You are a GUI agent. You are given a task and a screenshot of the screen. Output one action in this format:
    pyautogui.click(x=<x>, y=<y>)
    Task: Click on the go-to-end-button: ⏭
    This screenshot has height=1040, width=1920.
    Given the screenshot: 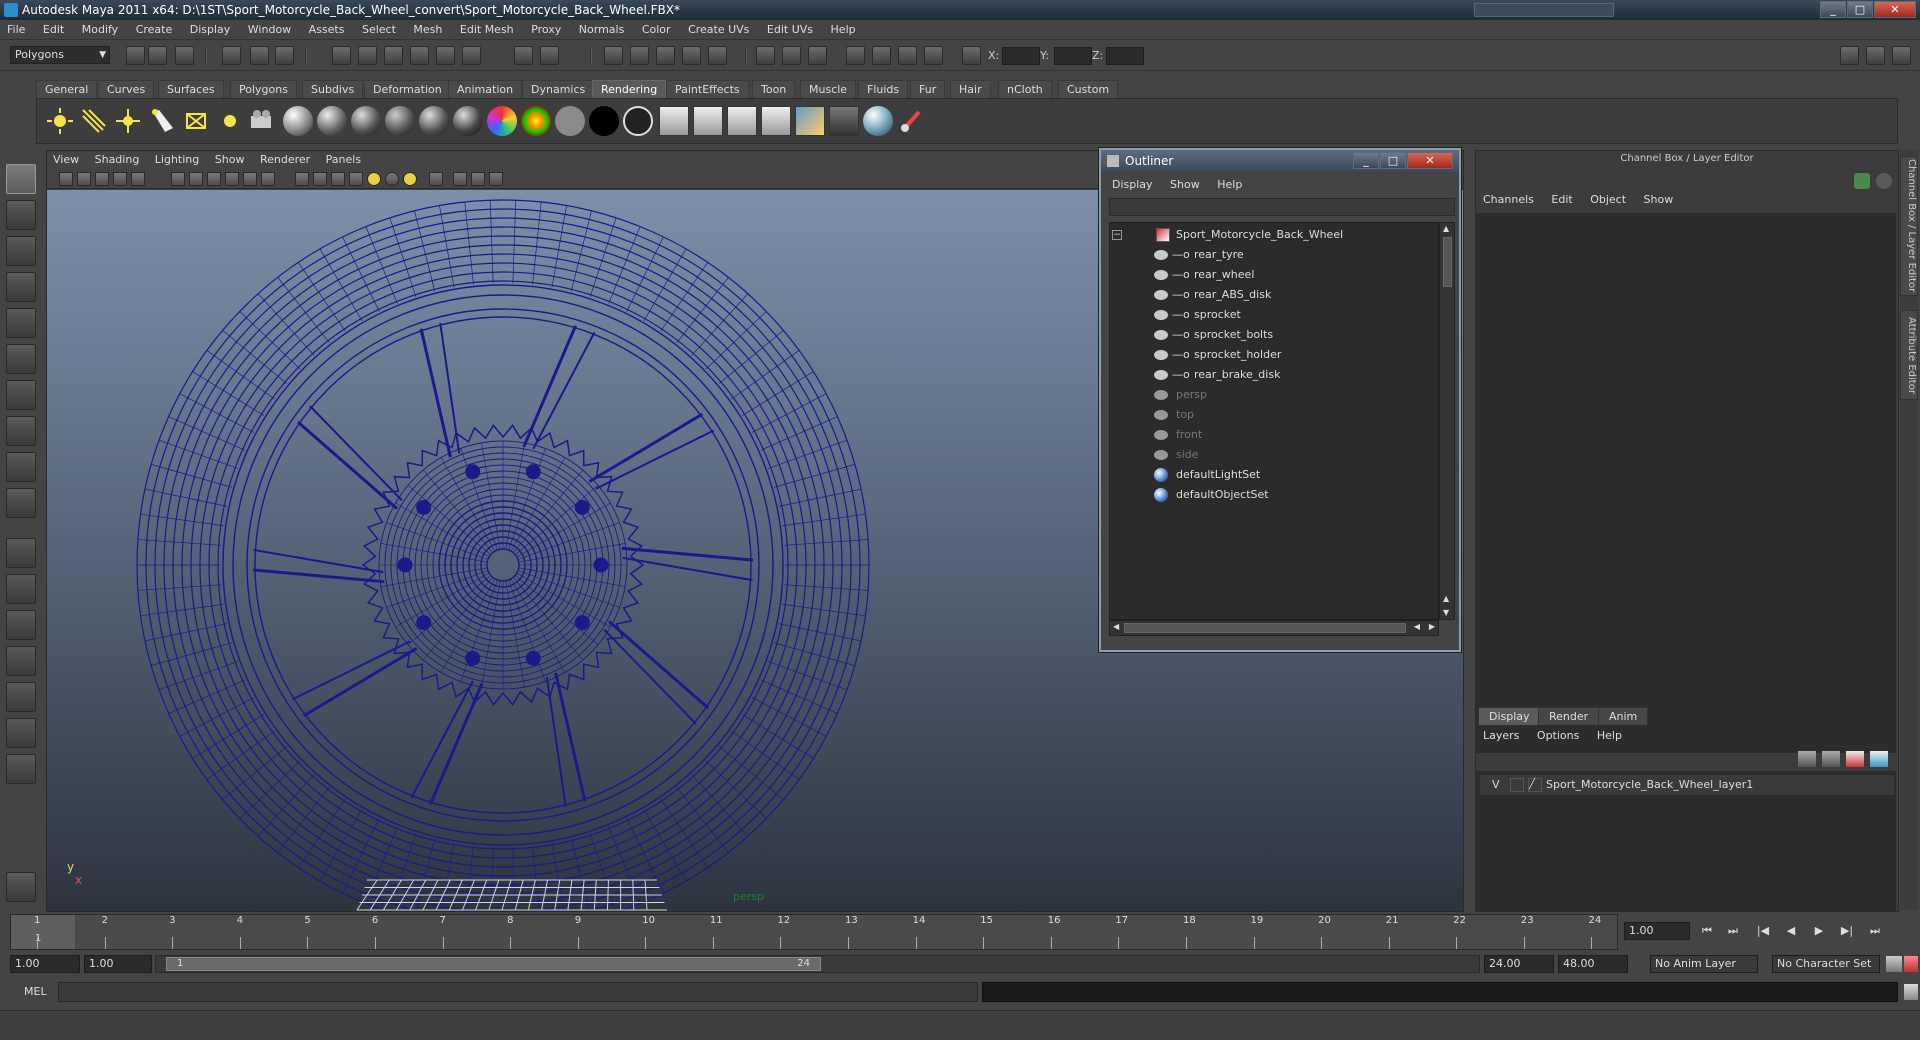 What is the action you would take?
    pyautogui.click(x=1875, y=931)
    